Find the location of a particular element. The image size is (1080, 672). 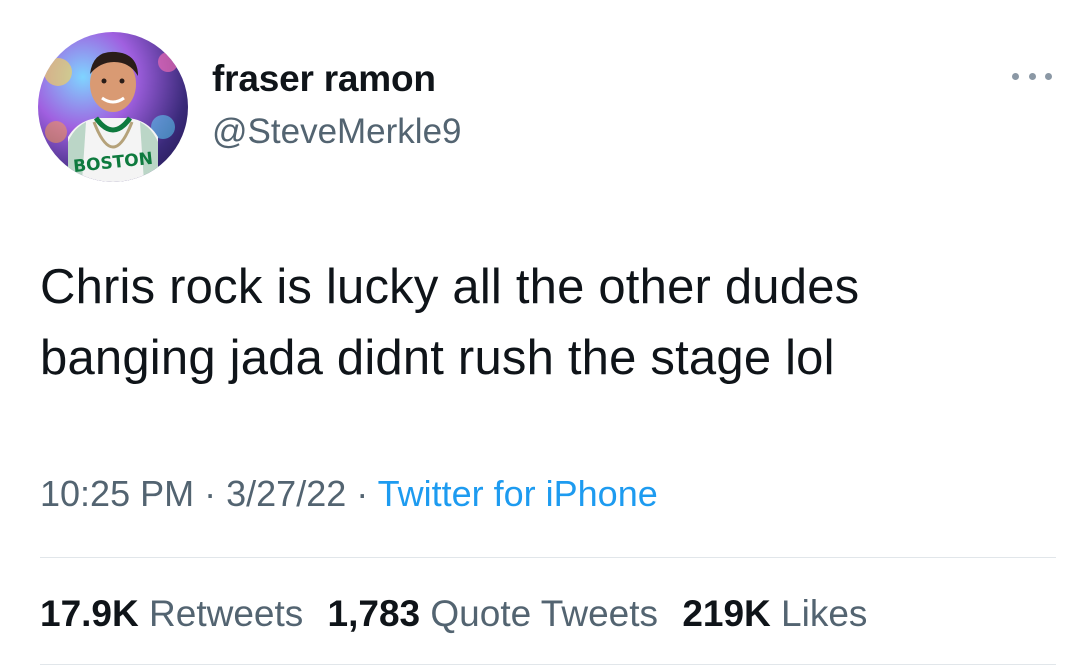

handle: @SteveMerkle9 is located at coordinates (337, 132).